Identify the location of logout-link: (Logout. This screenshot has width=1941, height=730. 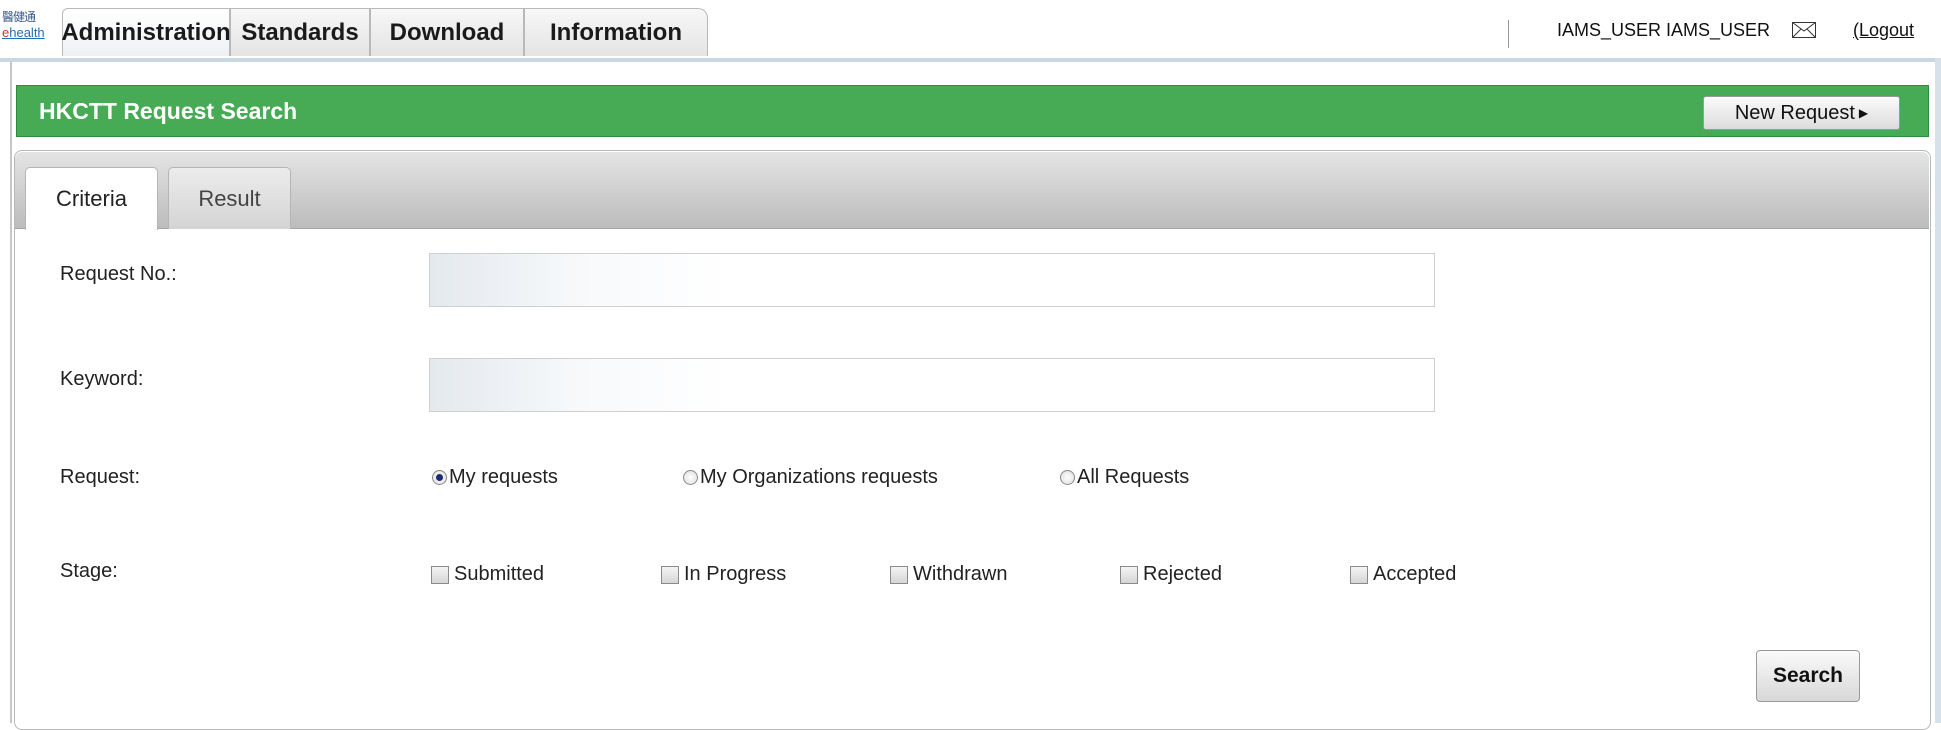
(1883, 30).